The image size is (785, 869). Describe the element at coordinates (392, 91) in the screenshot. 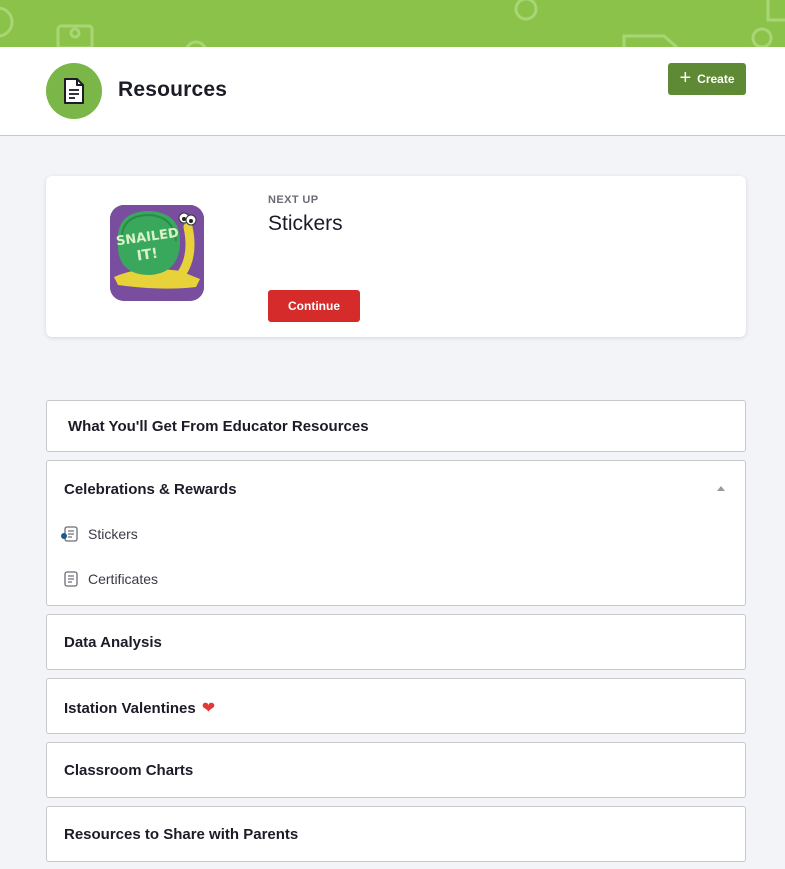

I see `page-header: Resources + Create` at that location.